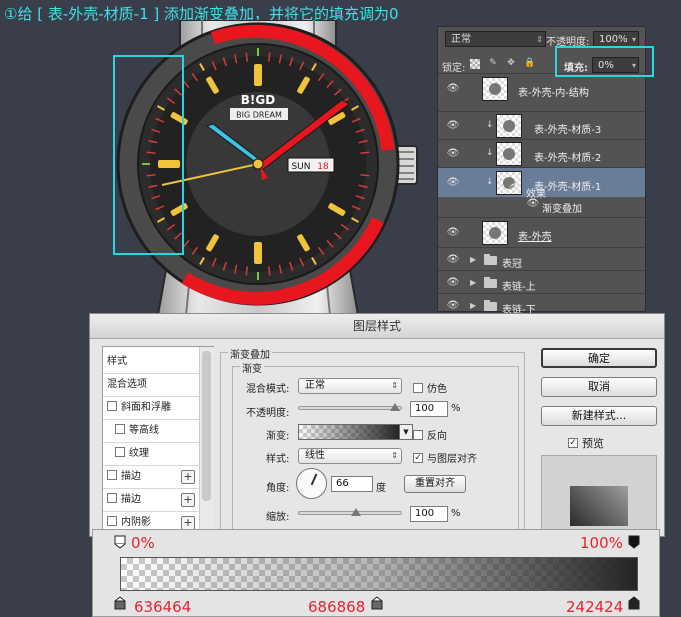 The height and width of the screenshot is (617, 681). I want to click on align-checkbox: ✓ 与图层对齐, so click(445, 457).